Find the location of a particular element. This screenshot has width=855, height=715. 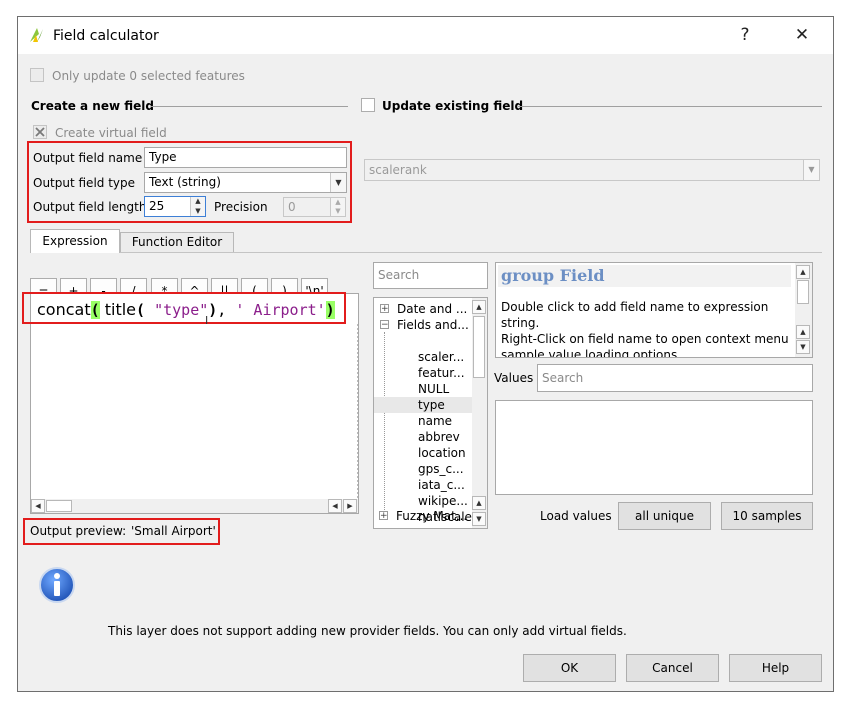

virtual-field-label: Create virtual field is located at coordinates (111, 133).